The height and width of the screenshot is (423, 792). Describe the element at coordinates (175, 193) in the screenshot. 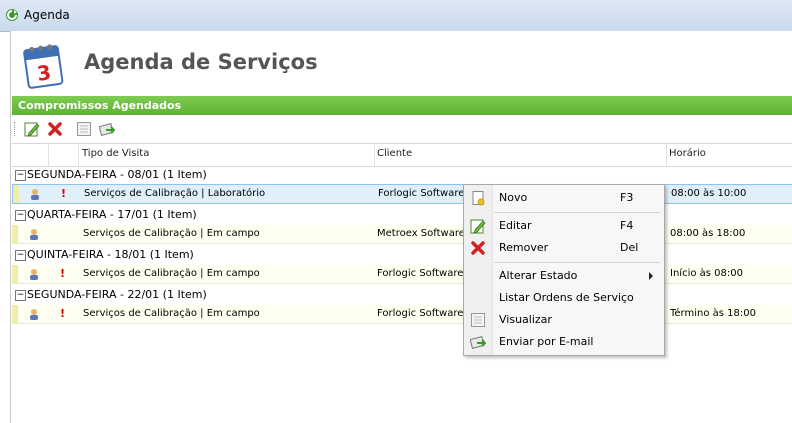

I see `cell-tipo: Serviços de Calibração | Laboratório` at that location.